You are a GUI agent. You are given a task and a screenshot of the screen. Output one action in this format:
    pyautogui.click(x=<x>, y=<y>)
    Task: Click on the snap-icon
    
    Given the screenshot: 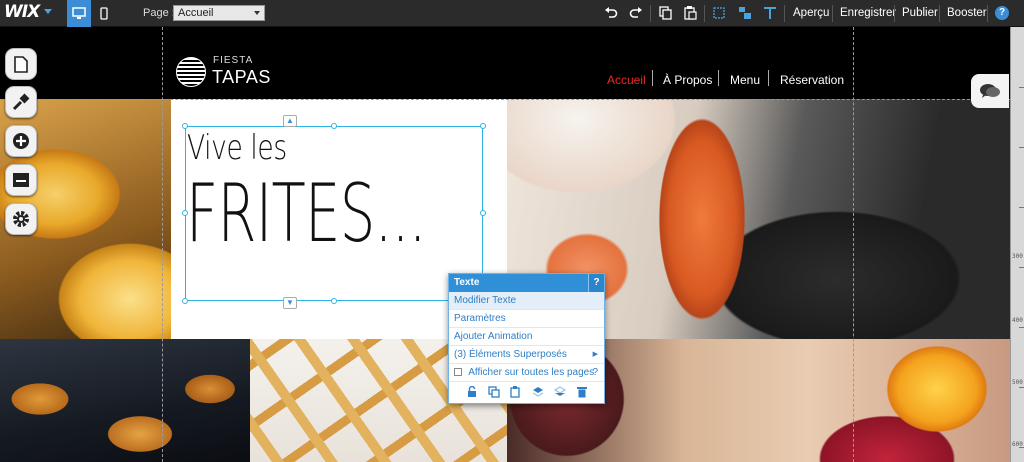 What is the action you would take?
    pyautogui.click(x=745, y=13)
    